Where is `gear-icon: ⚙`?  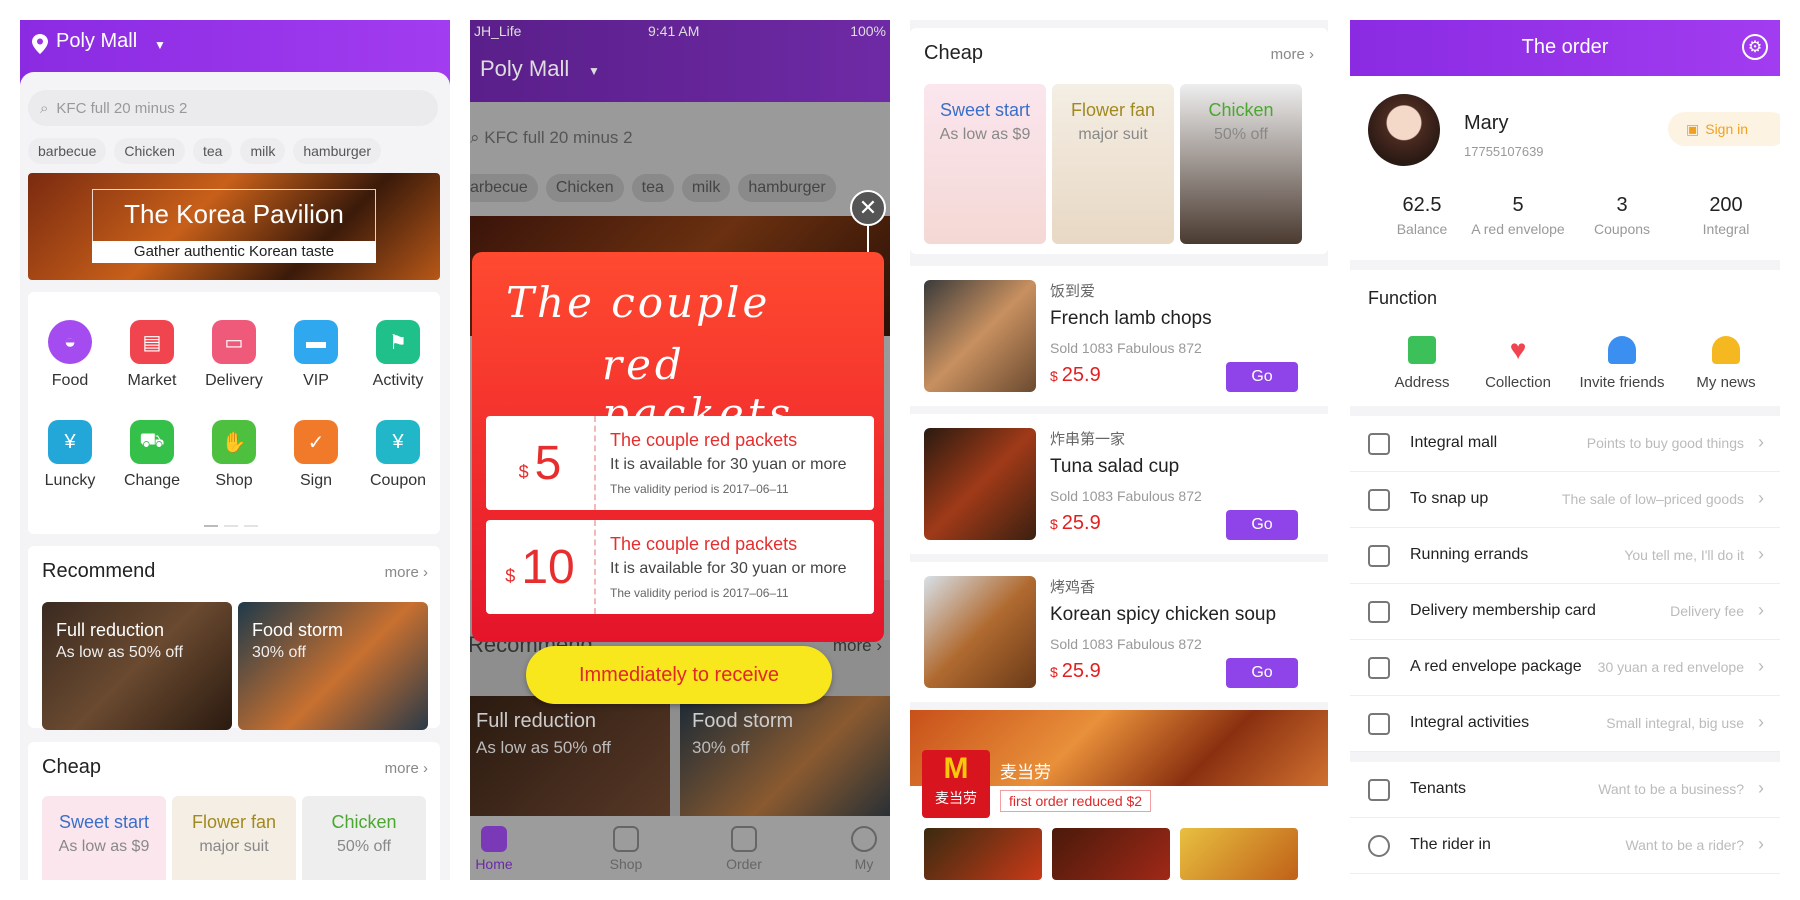 gear-icon: ⚙ is located at coordinates (1755, 47).